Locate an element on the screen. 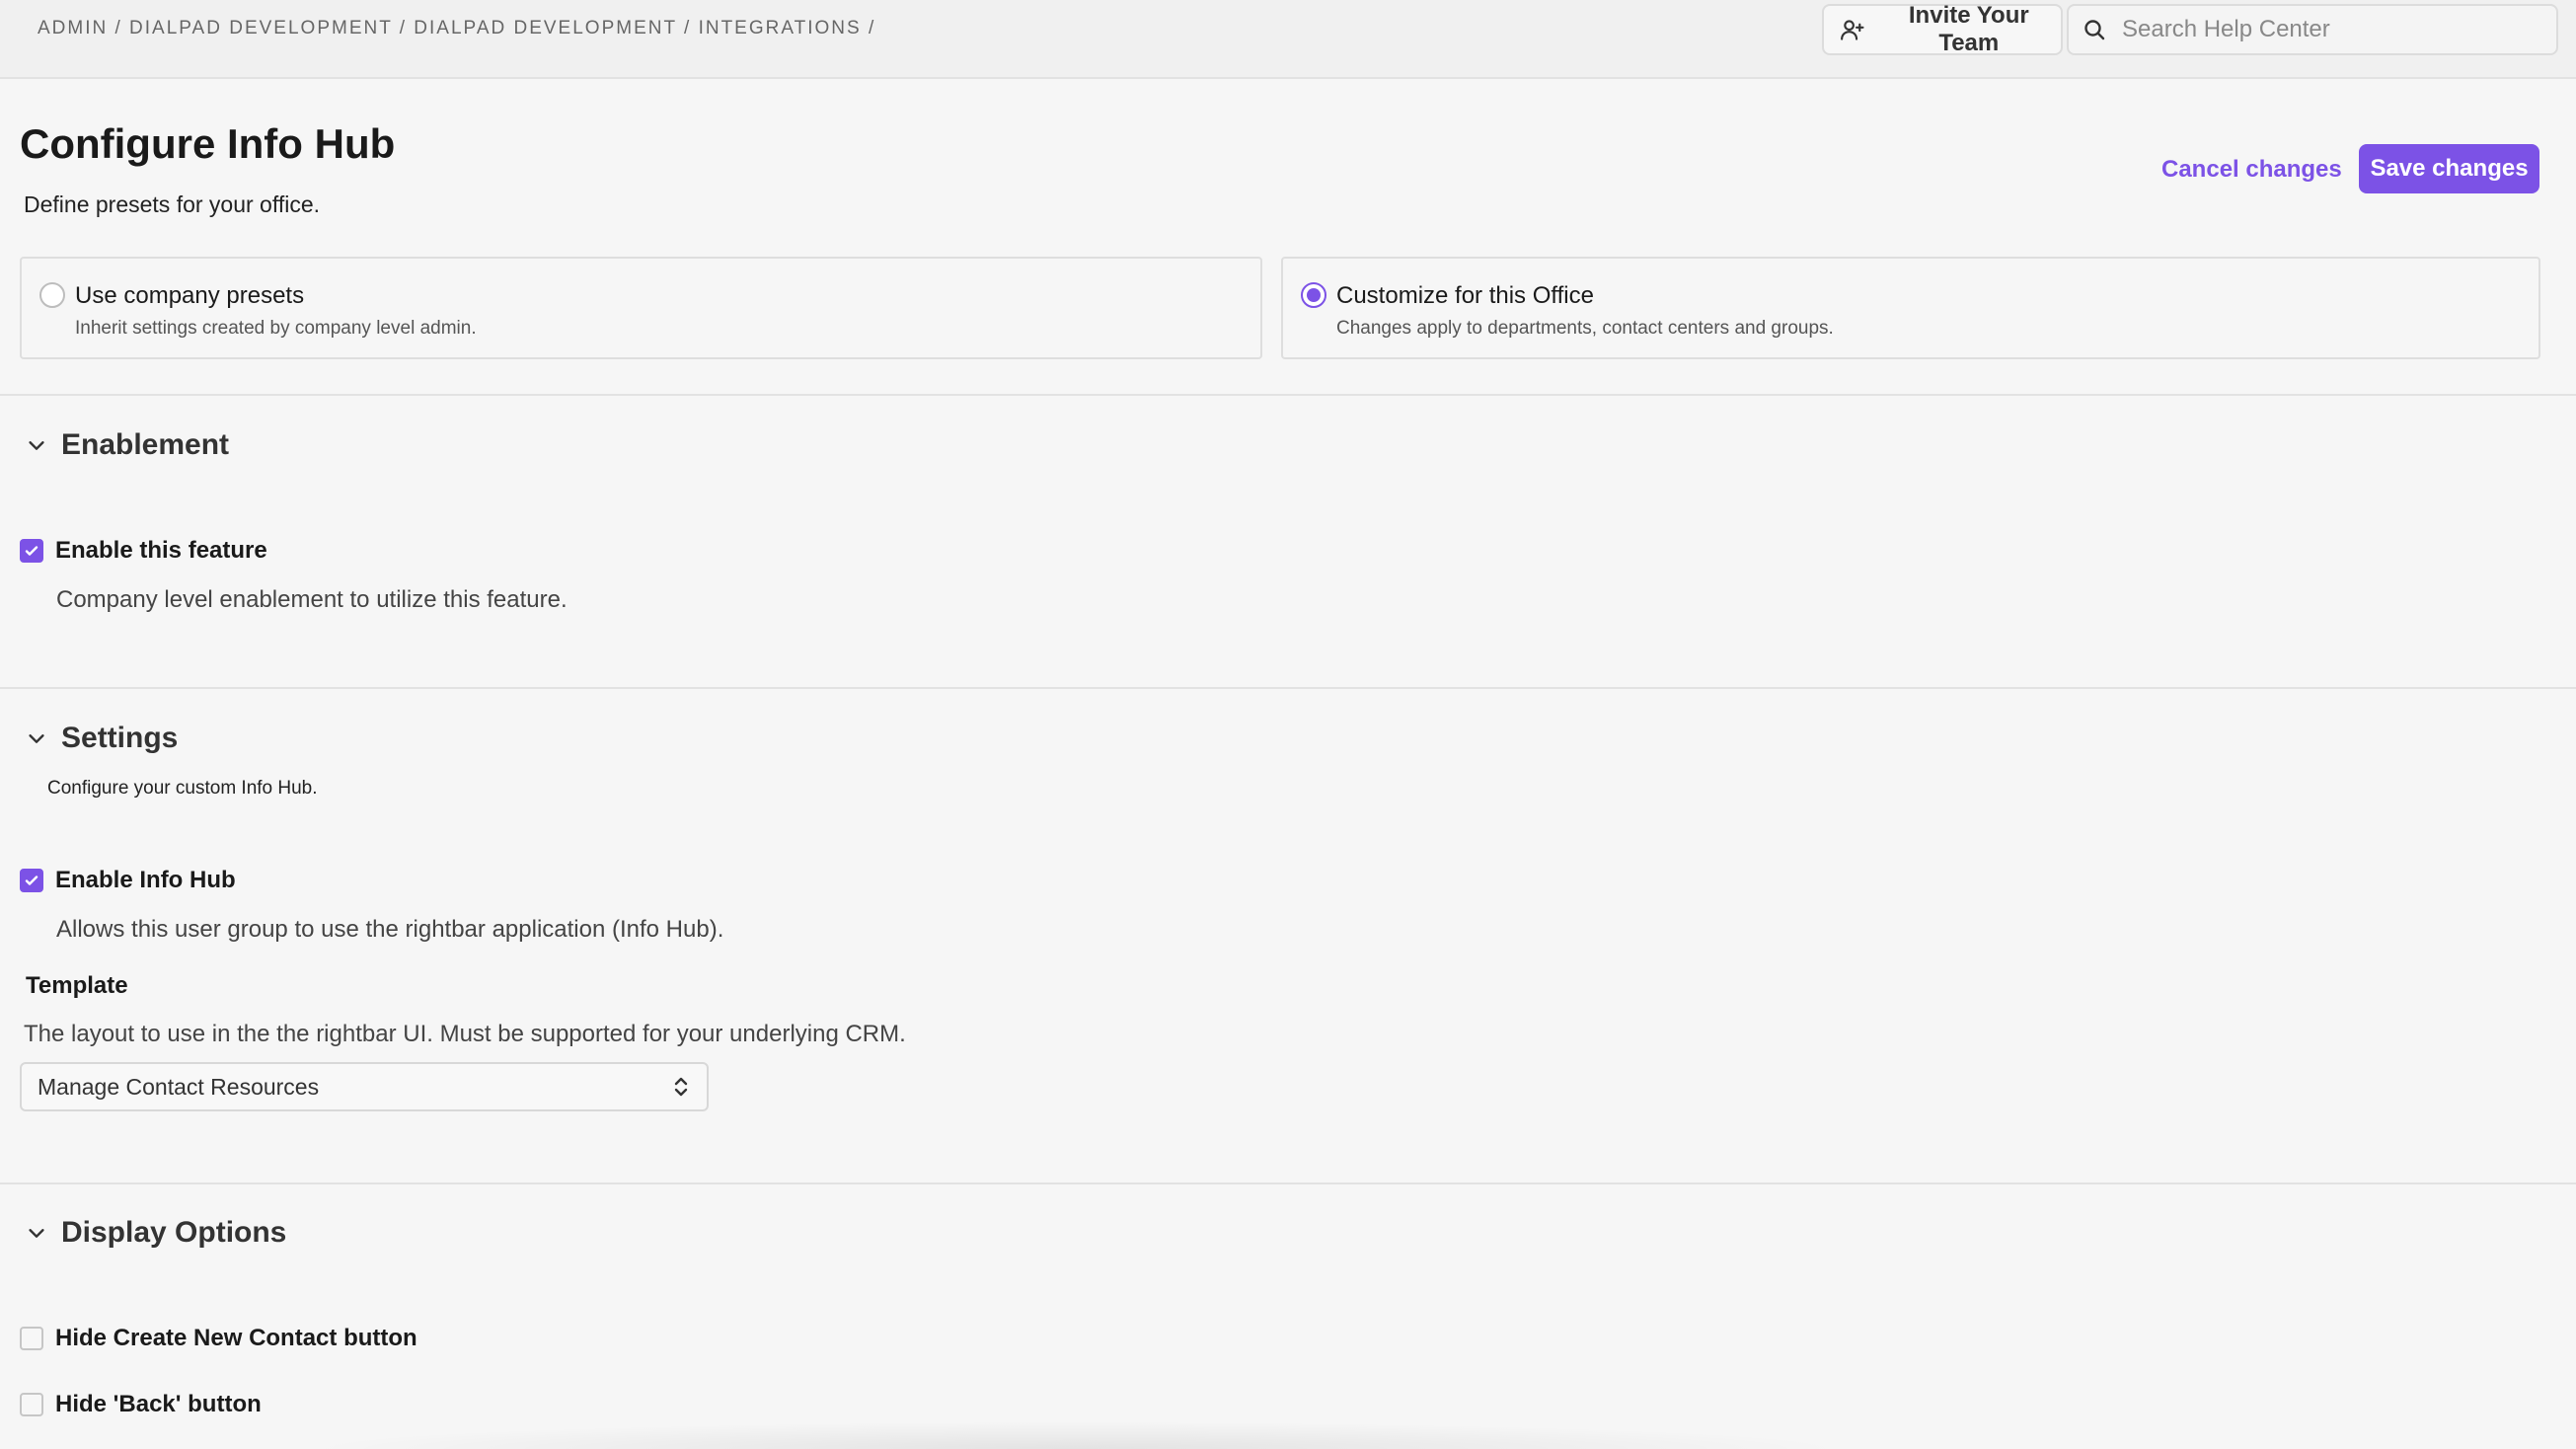 The height and width of the screenshot is (1449, 2576). search-input is located at coordinates (2329, 29).